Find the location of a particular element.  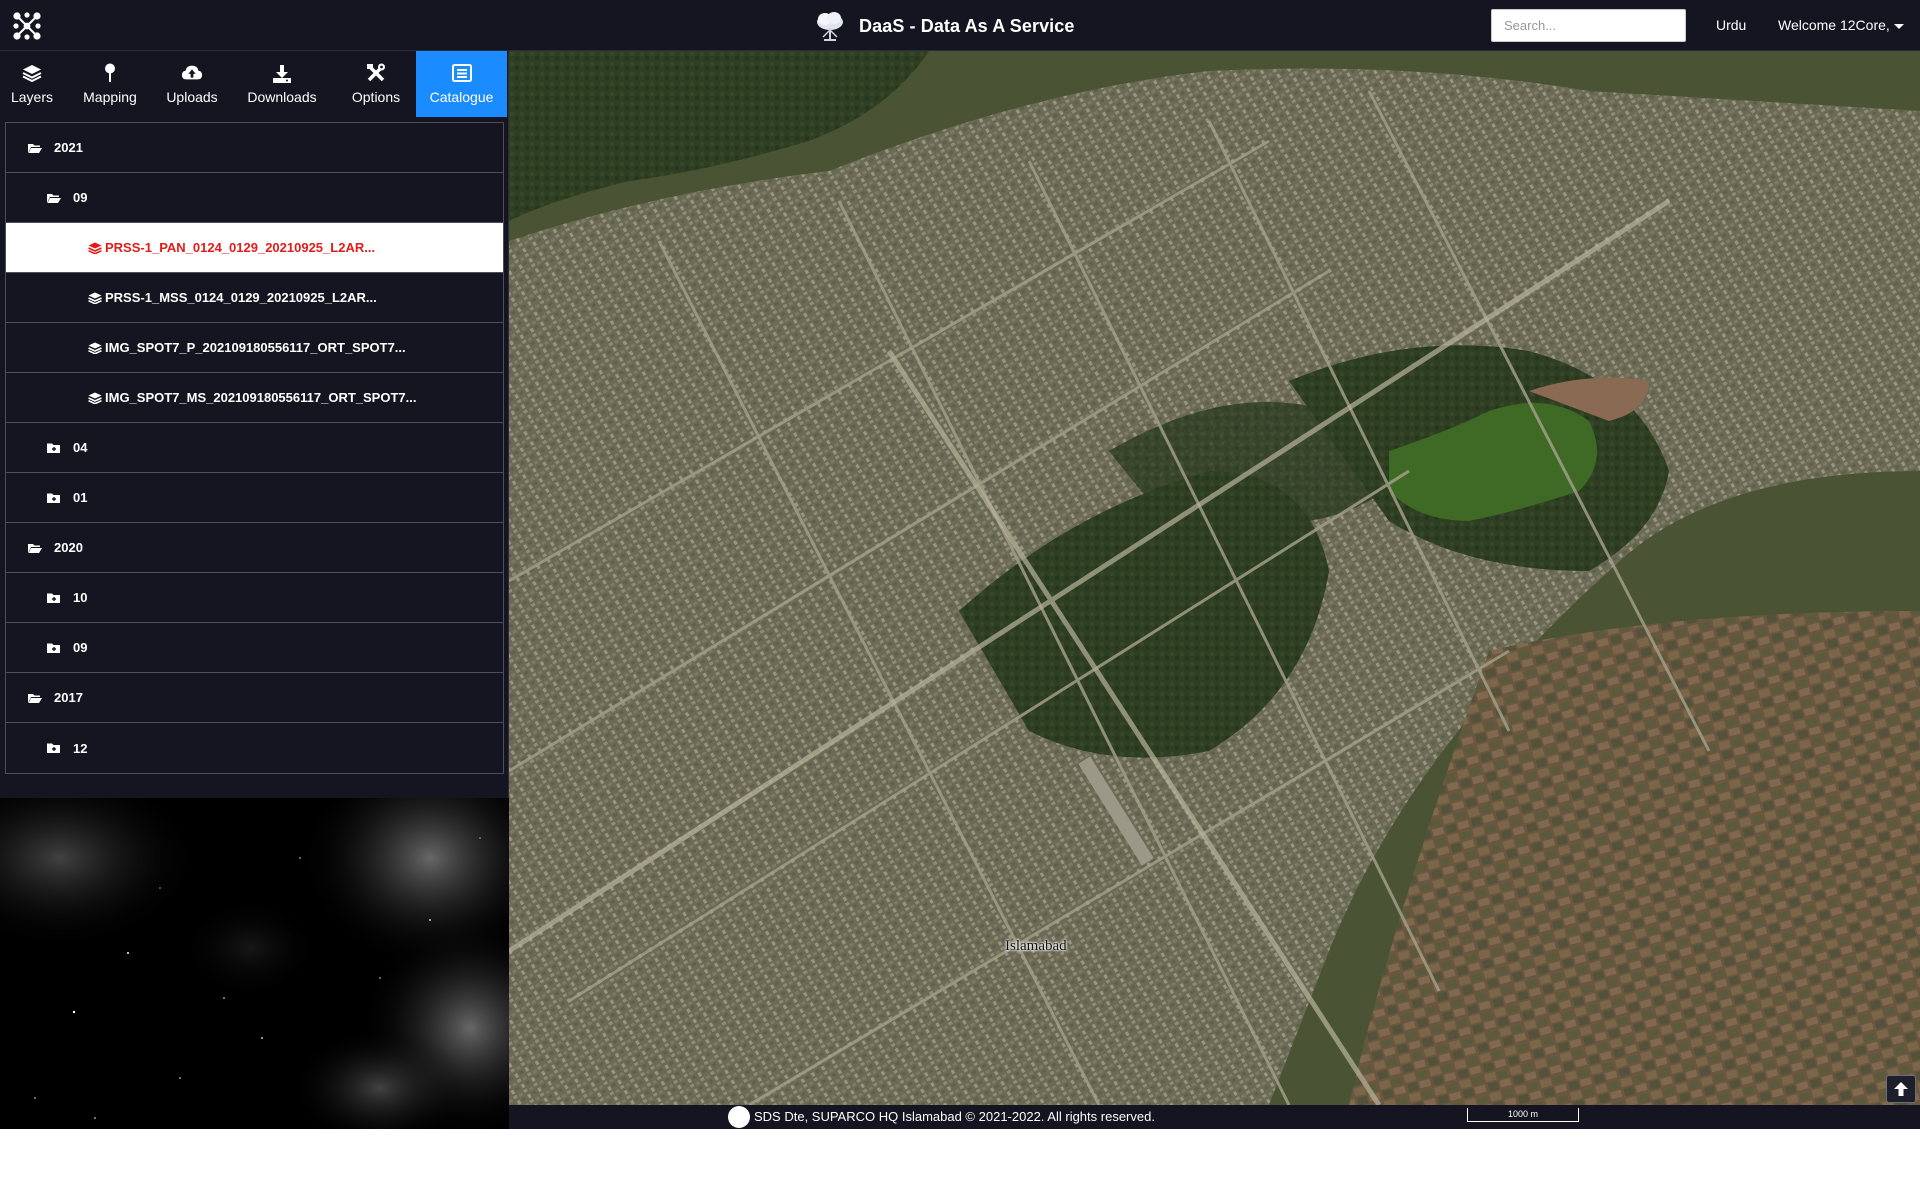

catalogue-folder-item: 2020 is located at coordinates (254, 548).